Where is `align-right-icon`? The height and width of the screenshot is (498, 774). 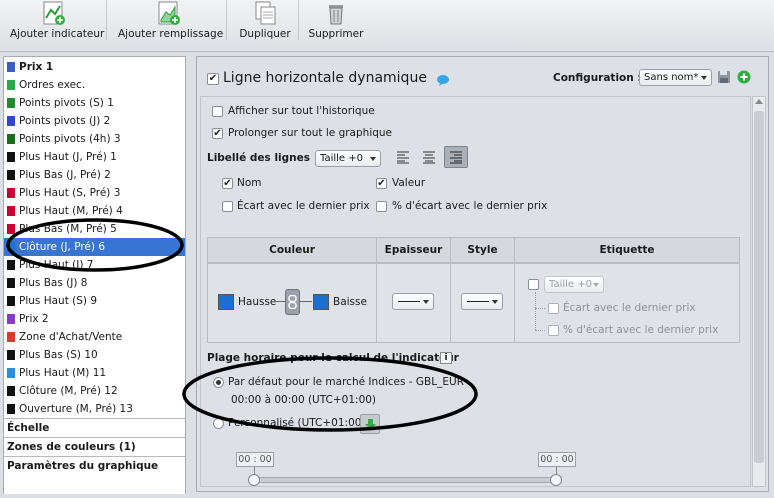
align-right-icon is located at coordinates (456, 157).